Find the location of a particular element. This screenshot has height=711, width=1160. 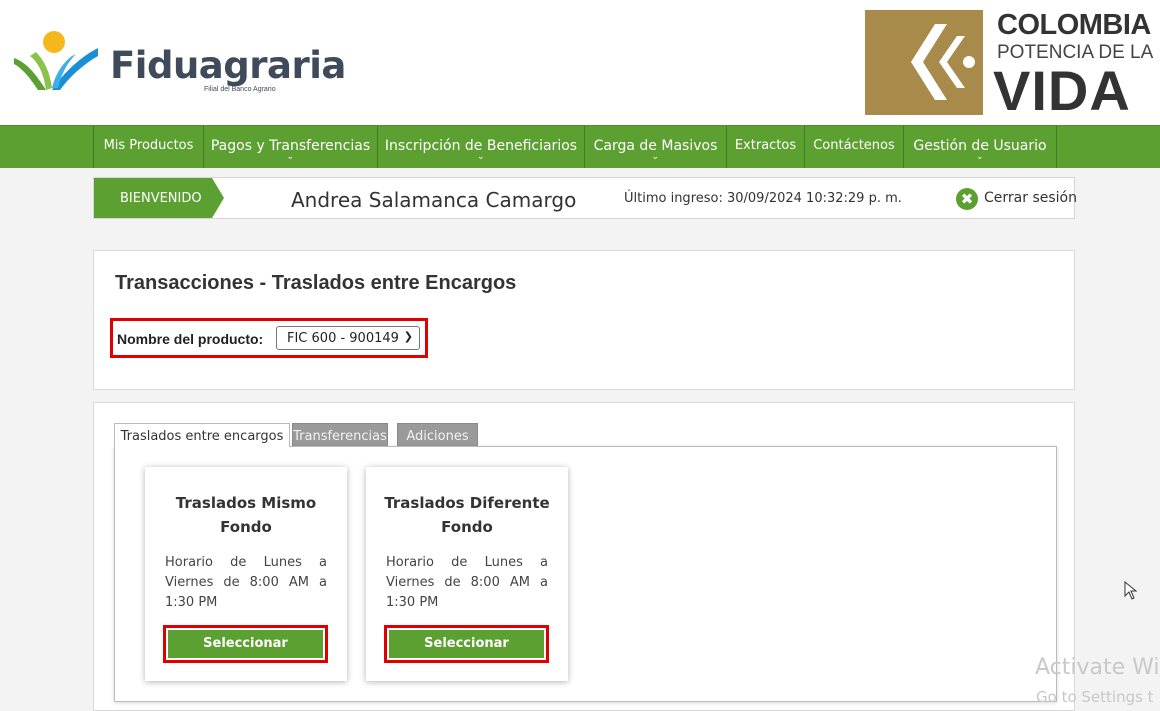

close-circle-icon: ✖ is located at coordinates (967, 199).